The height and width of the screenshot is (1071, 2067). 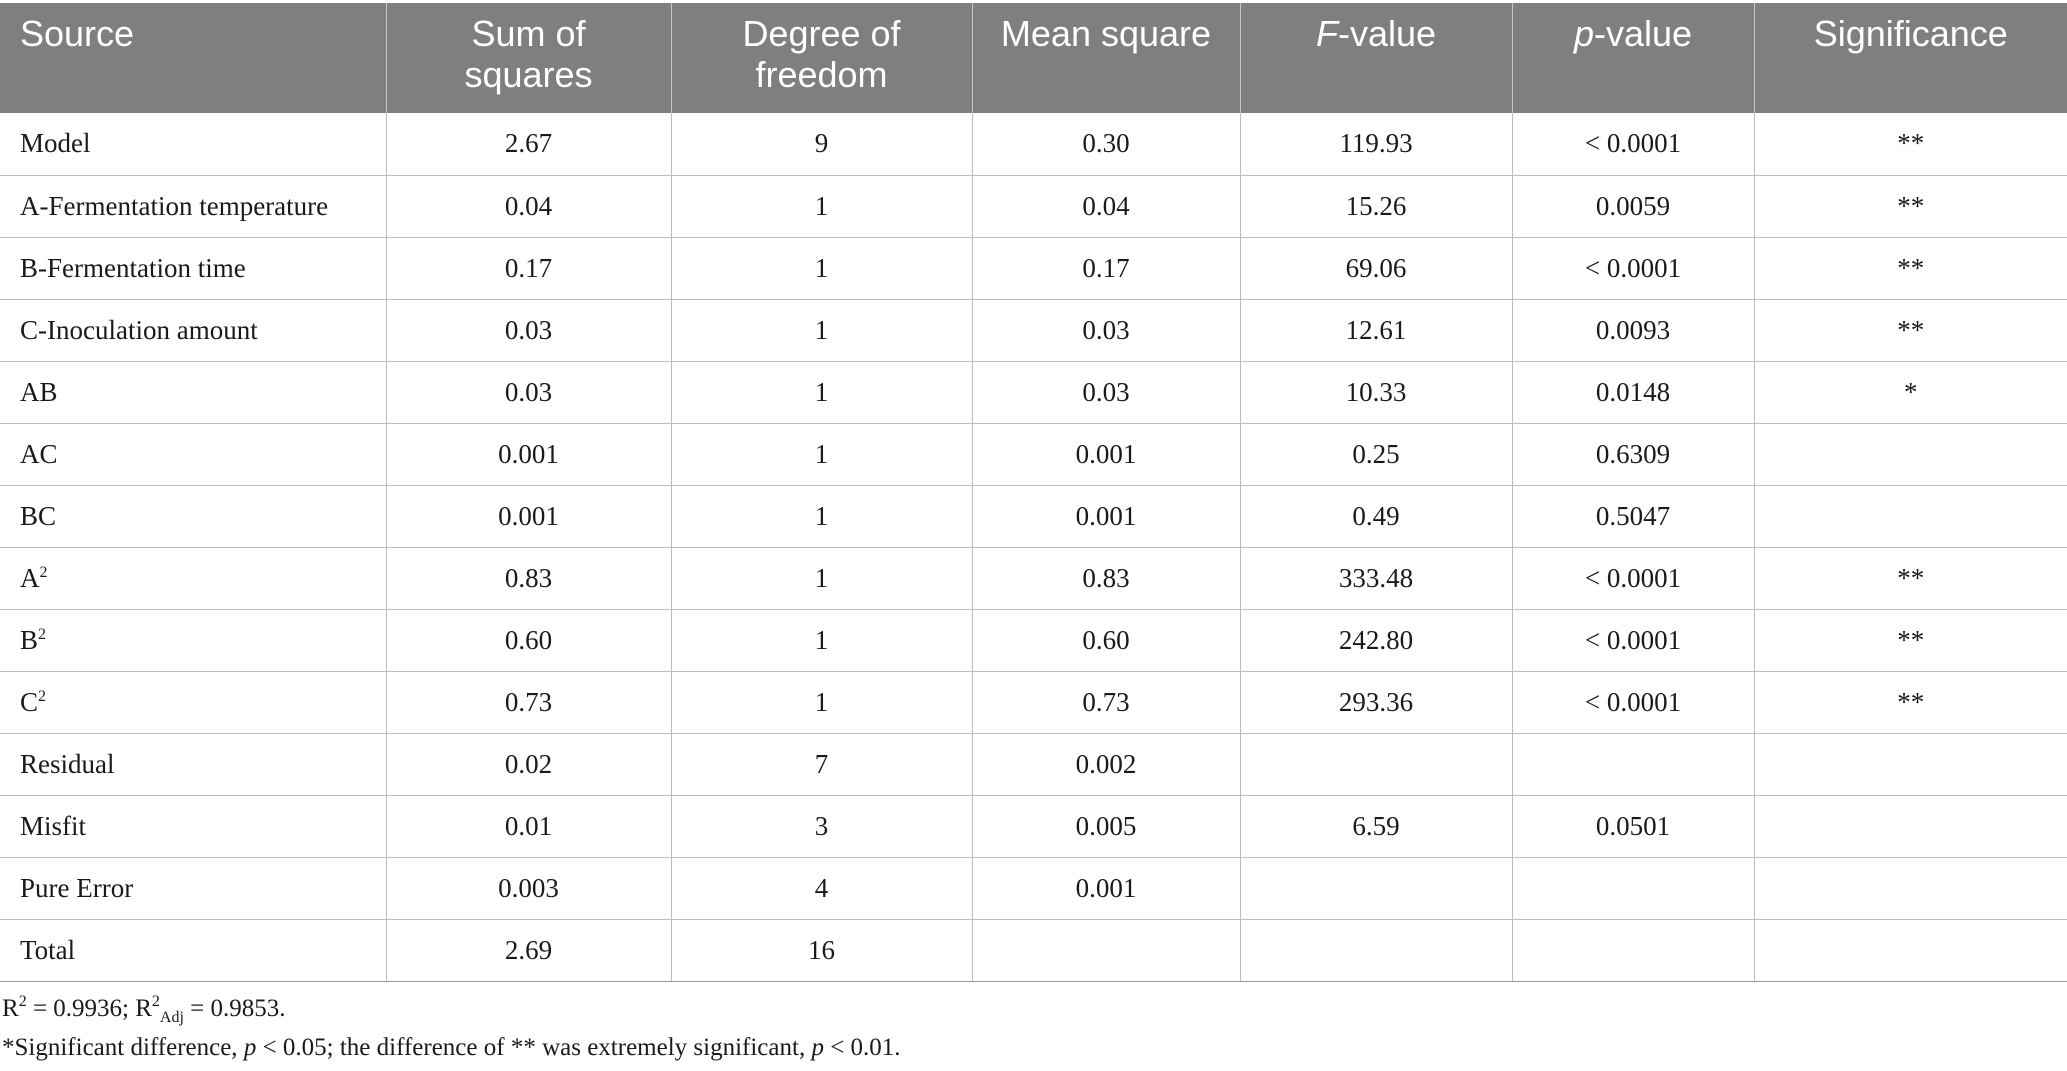 I want to click on cell-degree-of-freedom: 16, so click(x=821, y=950).